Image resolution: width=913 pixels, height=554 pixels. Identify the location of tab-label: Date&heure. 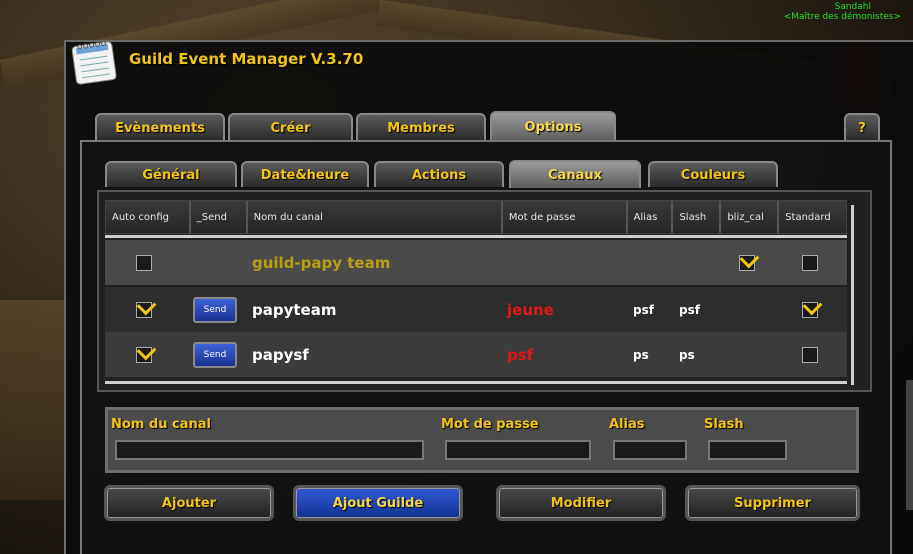
(305, 175).